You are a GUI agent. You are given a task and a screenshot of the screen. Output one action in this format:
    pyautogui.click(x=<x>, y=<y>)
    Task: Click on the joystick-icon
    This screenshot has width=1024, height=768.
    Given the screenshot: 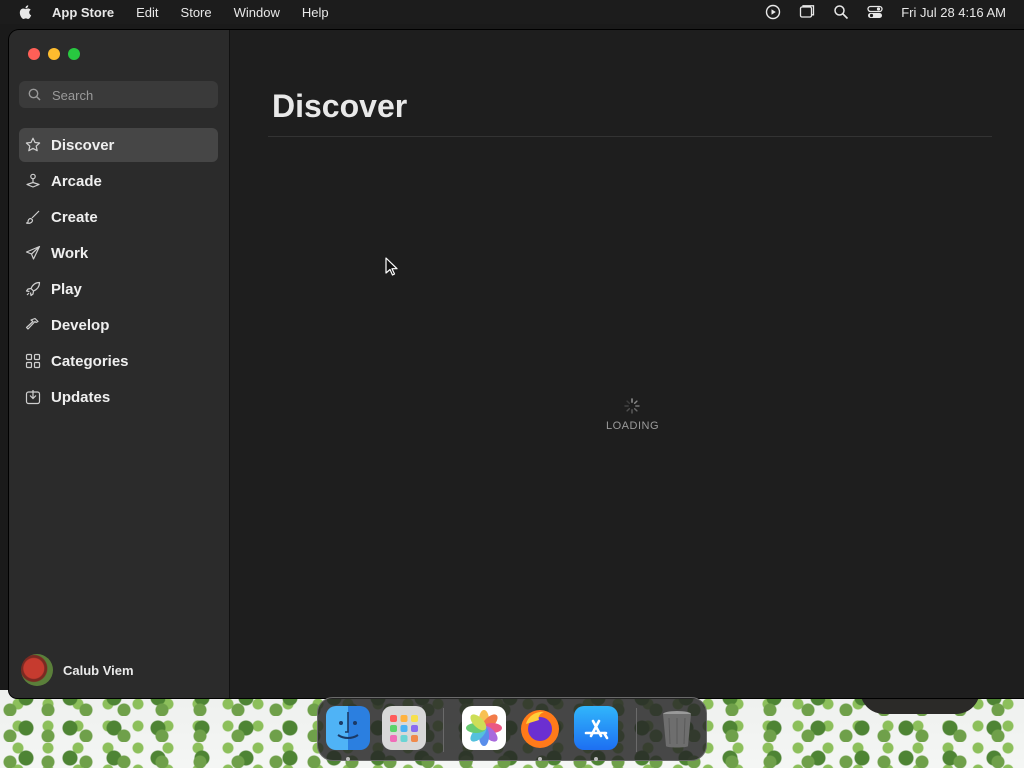 What is the action you would take?
    pyautogui.click(x=33, y=180)
    